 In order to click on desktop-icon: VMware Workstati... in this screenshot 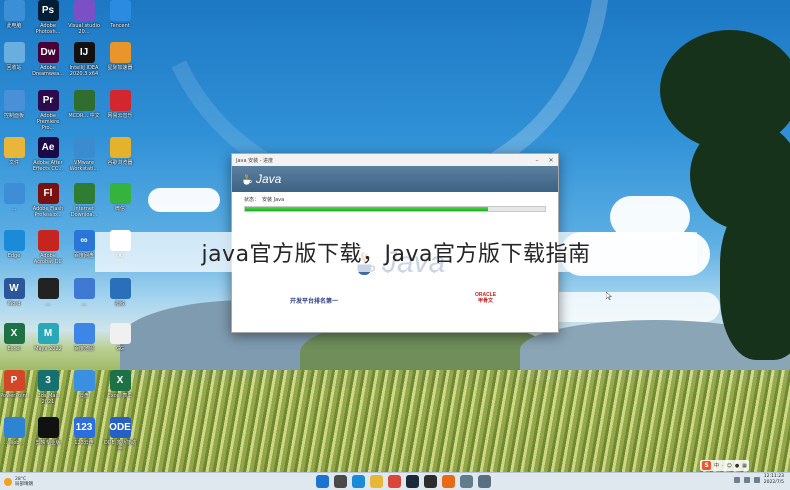, I will do `click(84, 154)`.